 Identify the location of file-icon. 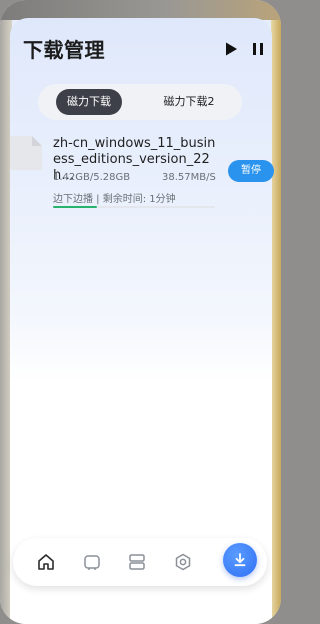
(26, 153).